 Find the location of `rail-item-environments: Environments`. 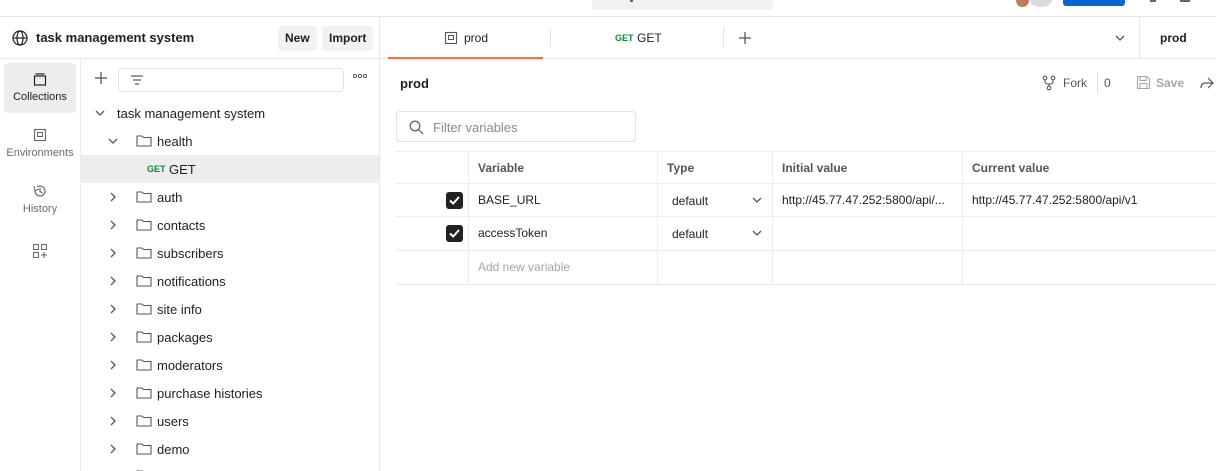

rail-item-environments: Environments is located at coordinates (40, 144).